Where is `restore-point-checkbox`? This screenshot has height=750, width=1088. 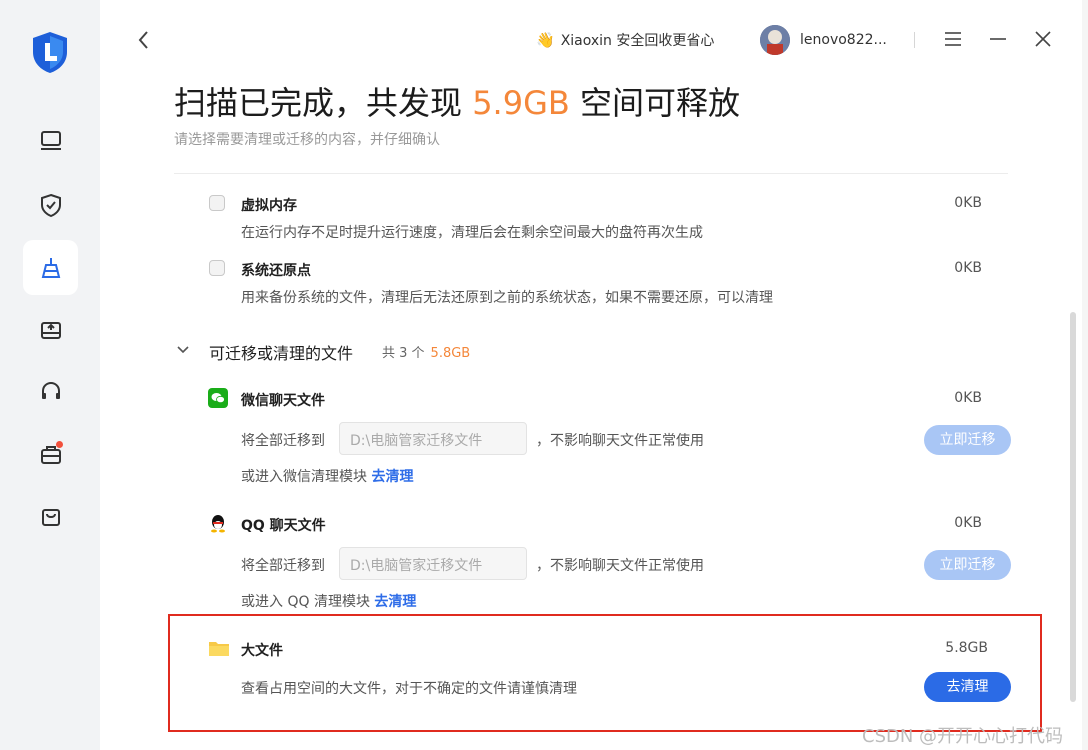 restore-point-checkbox is located at coordinates (217, 268).